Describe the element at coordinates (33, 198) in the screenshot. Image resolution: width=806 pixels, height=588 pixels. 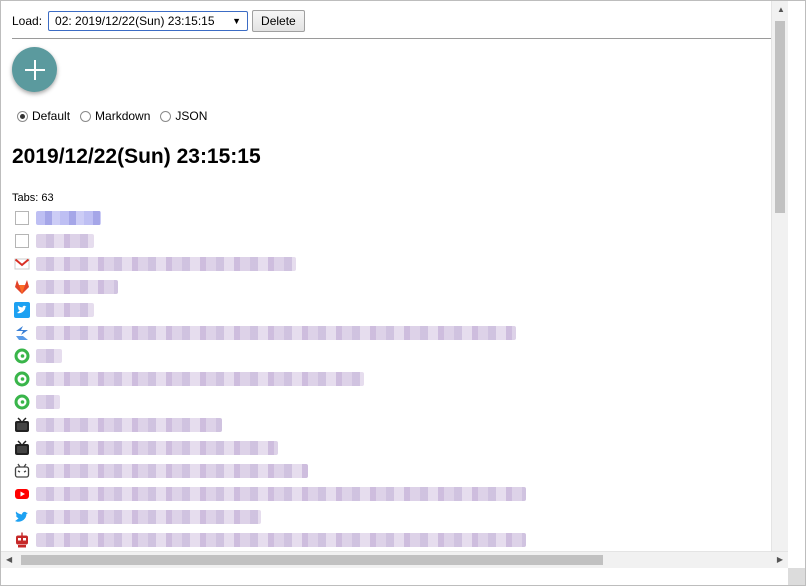
I see `tabs-count: Tabs: 63` at that location.